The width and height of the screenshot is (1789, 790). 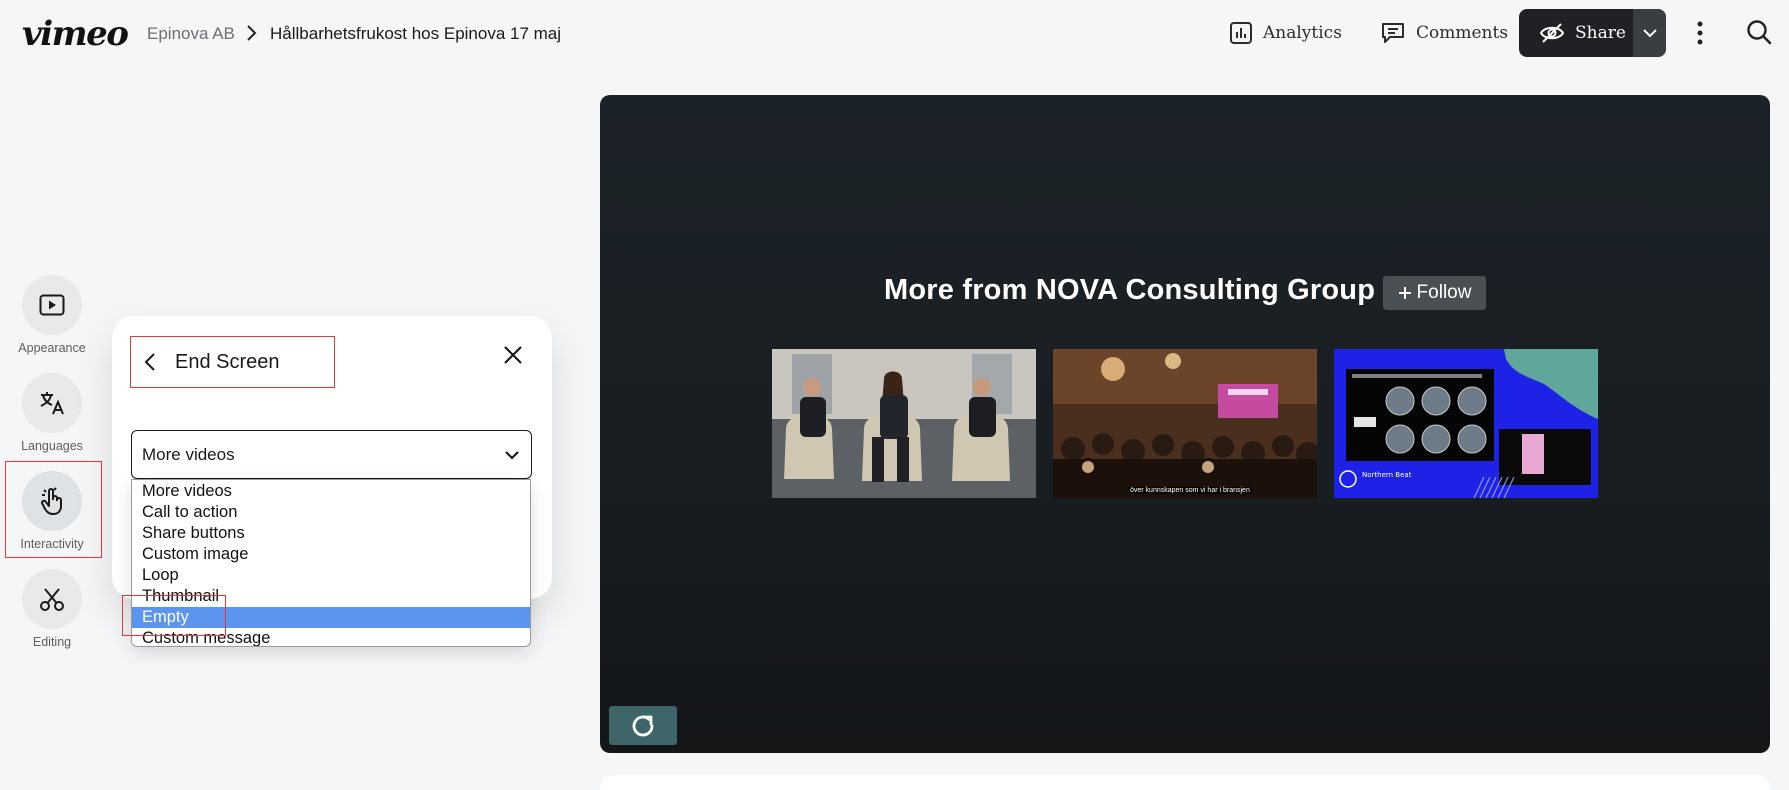 I want to click on replay-button, so click(x=643, y=725).